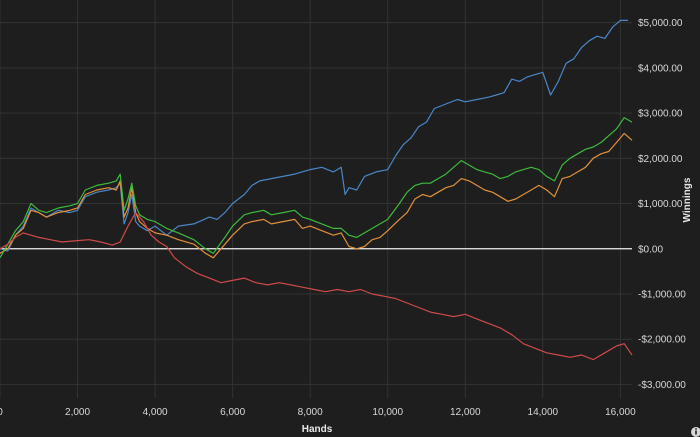  What do you see at coordinates (155, 412) in the screenshot?
I see `x-tick-label: 4,000` at bounding box center [155, 412].